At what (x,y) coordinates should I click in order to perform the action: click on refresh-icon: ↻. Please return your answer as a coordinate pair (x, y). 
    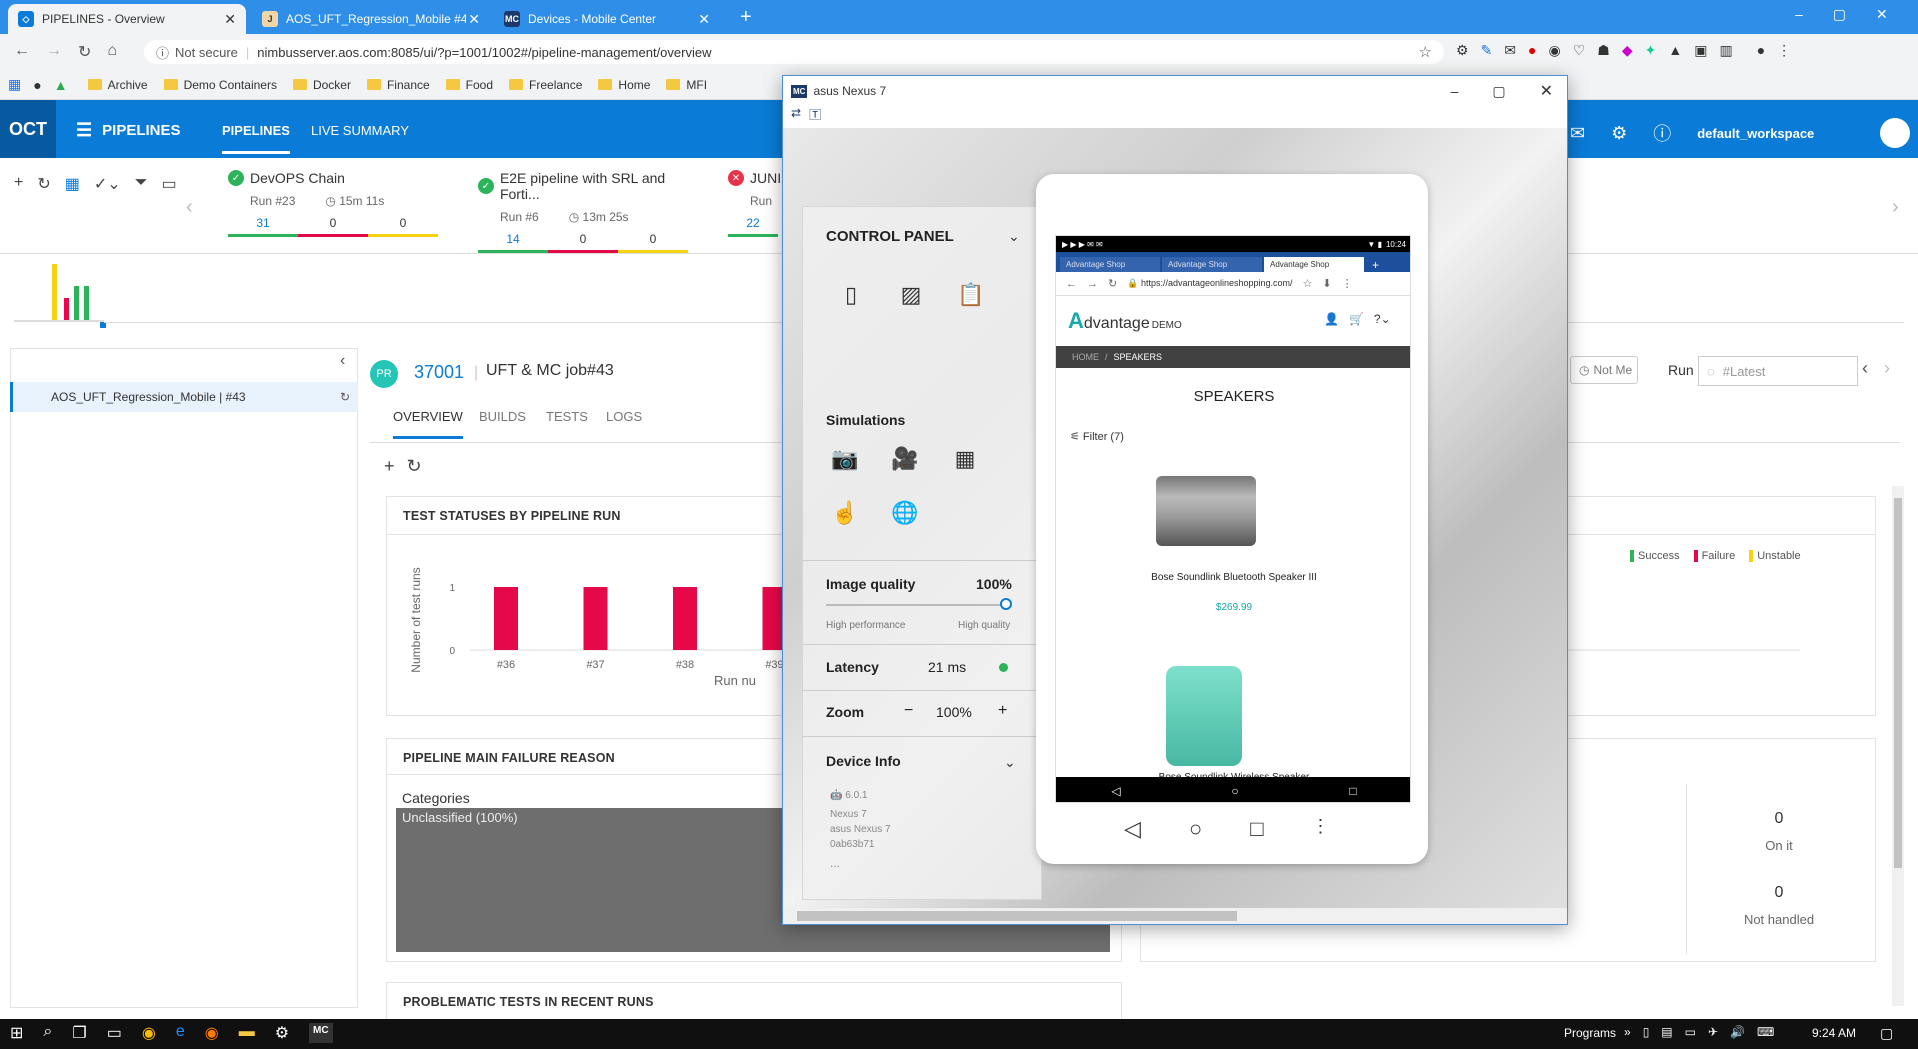
    Looking at the image, I should click on (43, 184).